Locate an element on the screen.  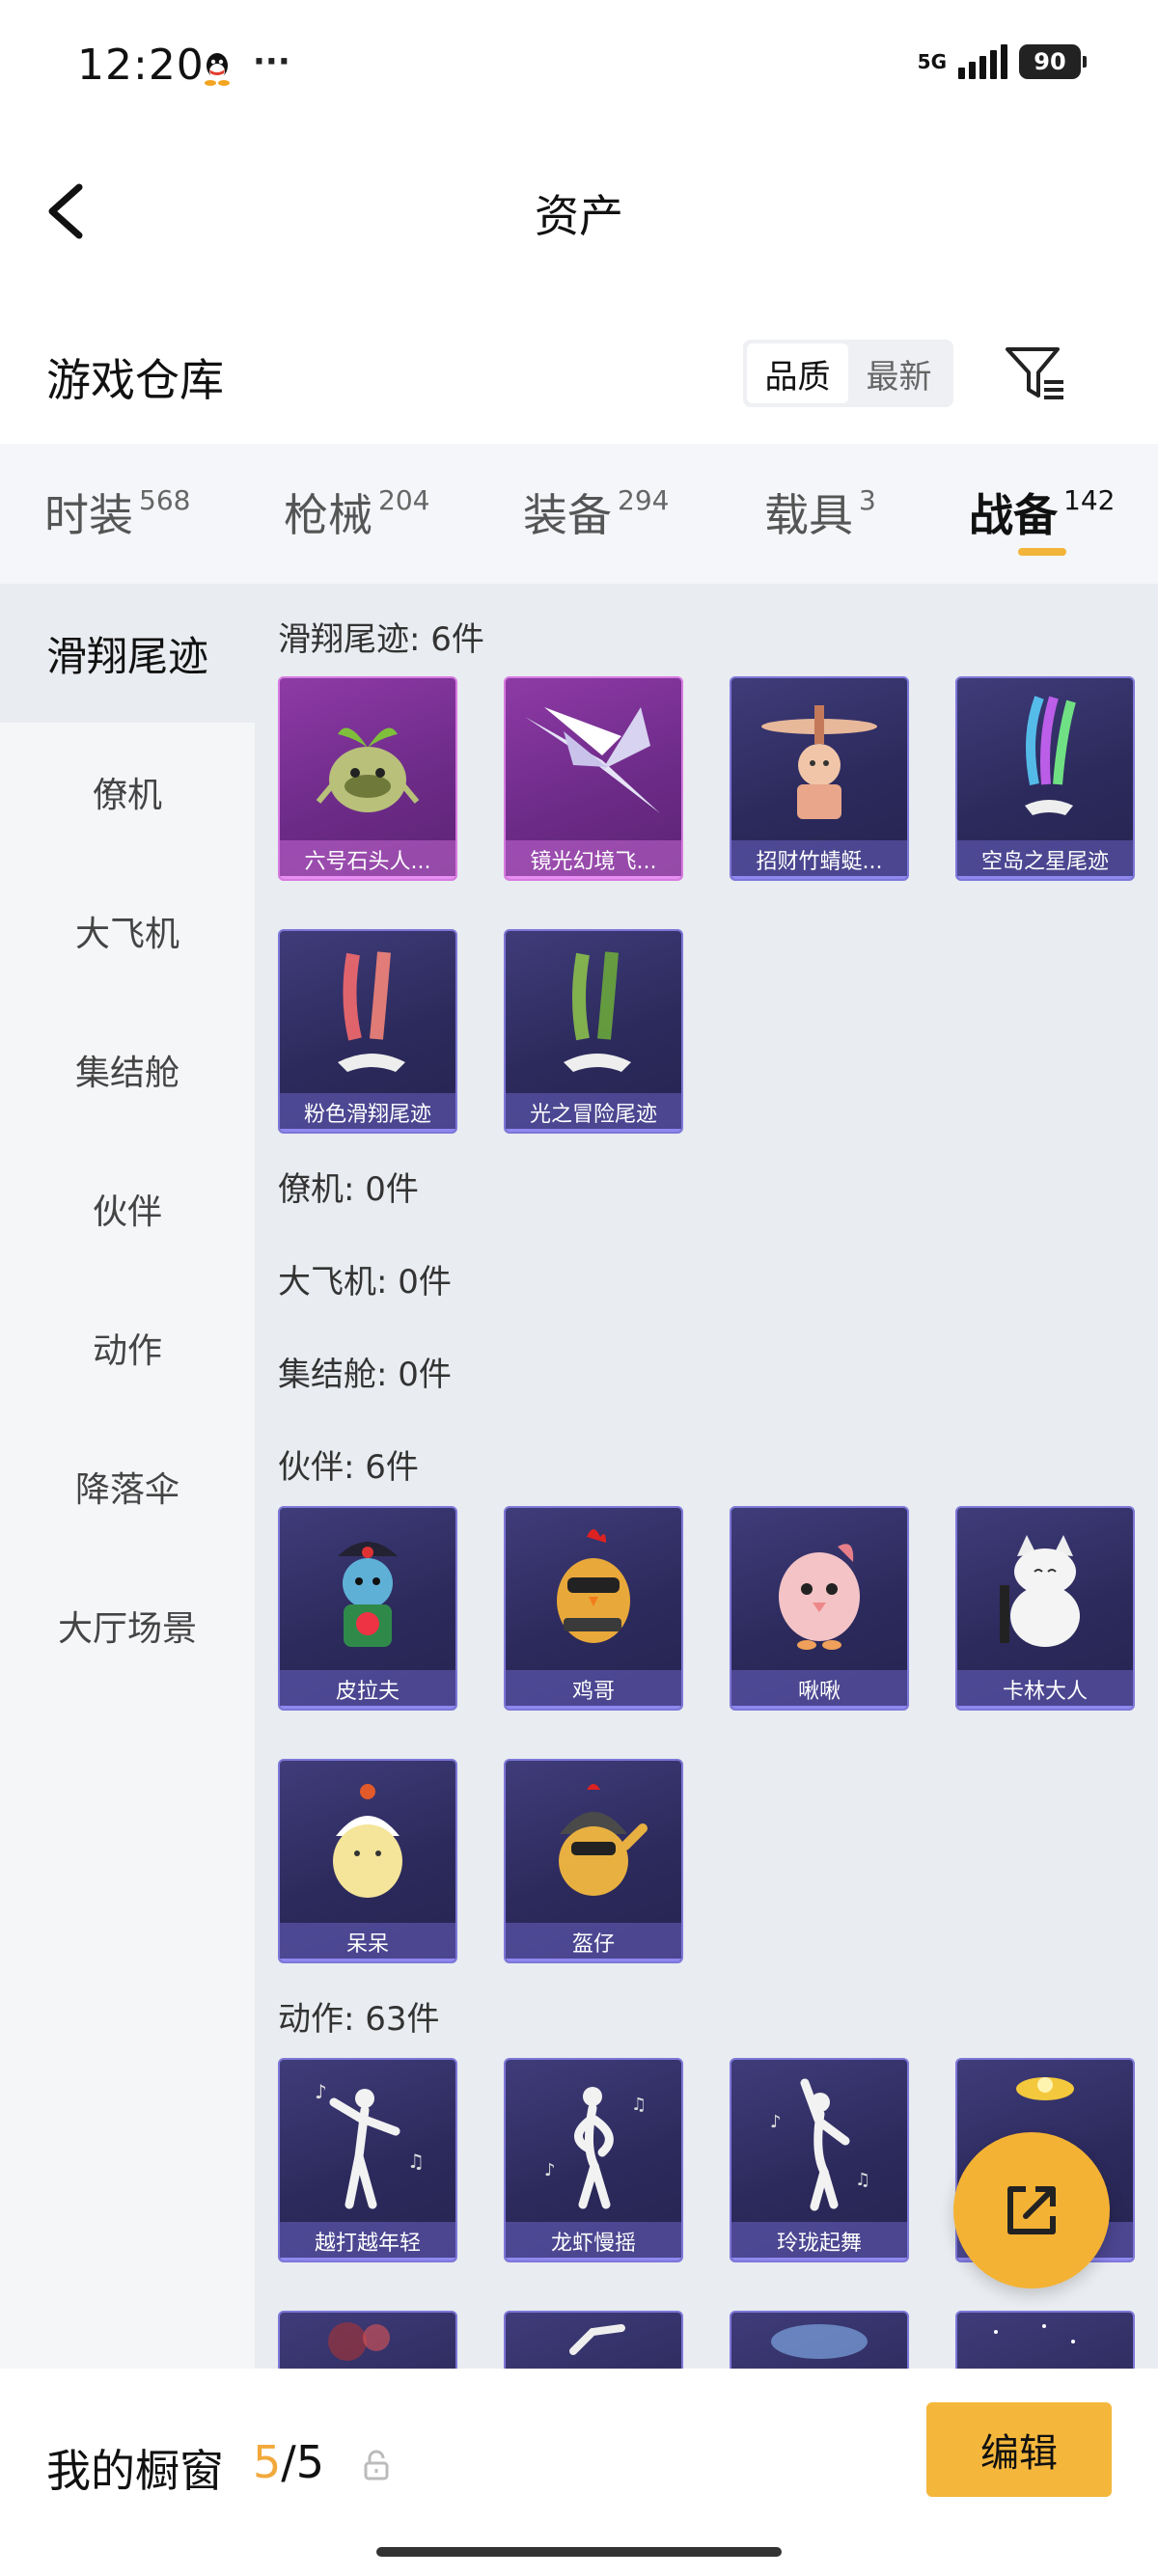
item-name: 皮拉夫 is located at coordinates (367, 1690).